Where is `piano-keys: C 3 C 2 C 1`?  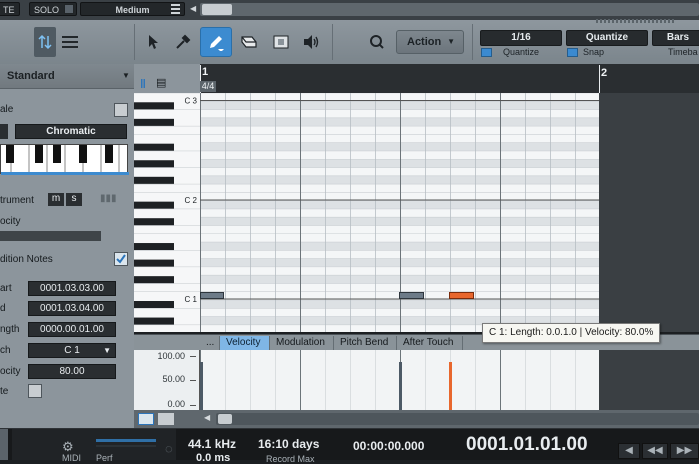 piano-keys: C 3 C 2 C 1 is located at coordinates (167, 212).